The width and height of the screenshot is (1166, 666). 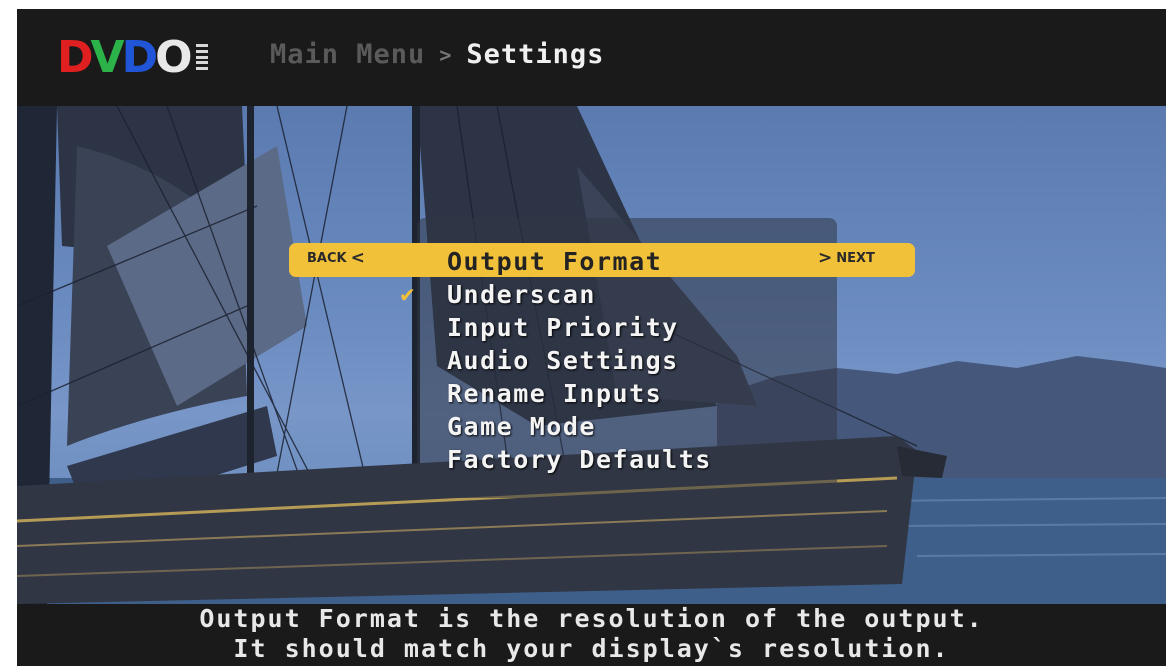 I want to click on menu-item-underscan: Underscan, so click(x=579, y=294).